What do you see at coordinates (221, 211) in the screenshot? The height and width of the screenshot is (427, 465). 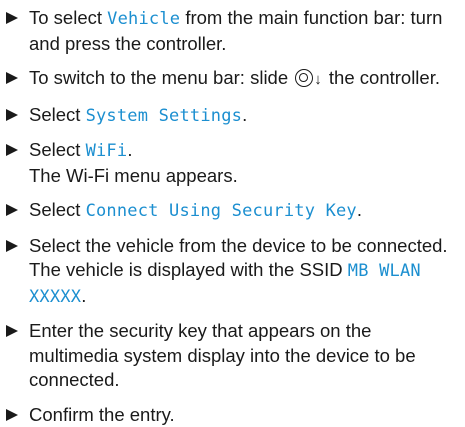 I see `menu-term-connect-using-security-key: Connect Using Security Key` at bounding box center [221, 211].